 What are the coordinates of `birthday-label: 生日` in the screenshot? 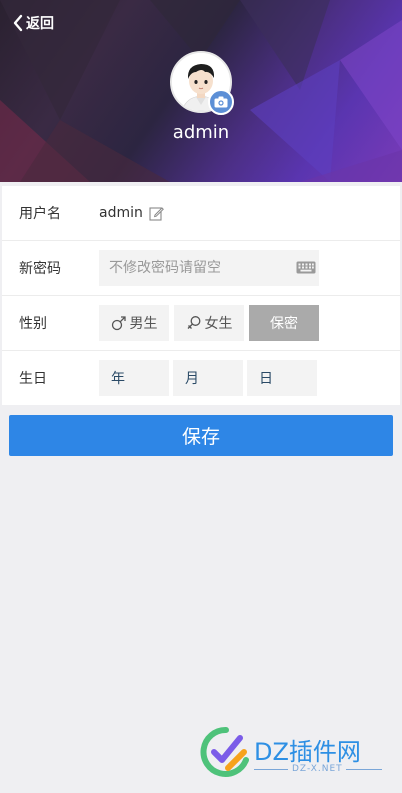 It's located at (33, 379).